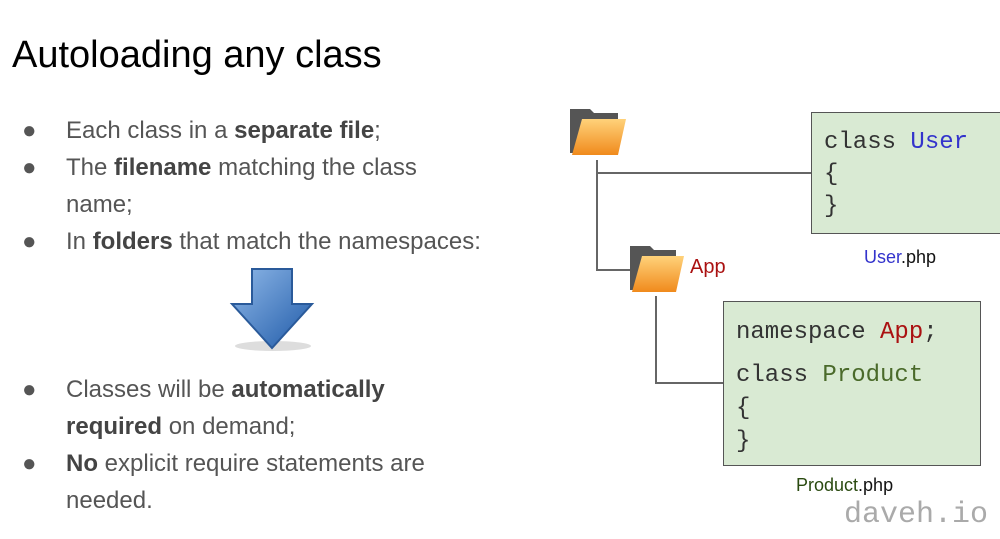 The image size is (1000, 539). What do you see at coordinates (939, 142) in the screenshot?
I see `class-name: User` at bounding box center [939, 142].